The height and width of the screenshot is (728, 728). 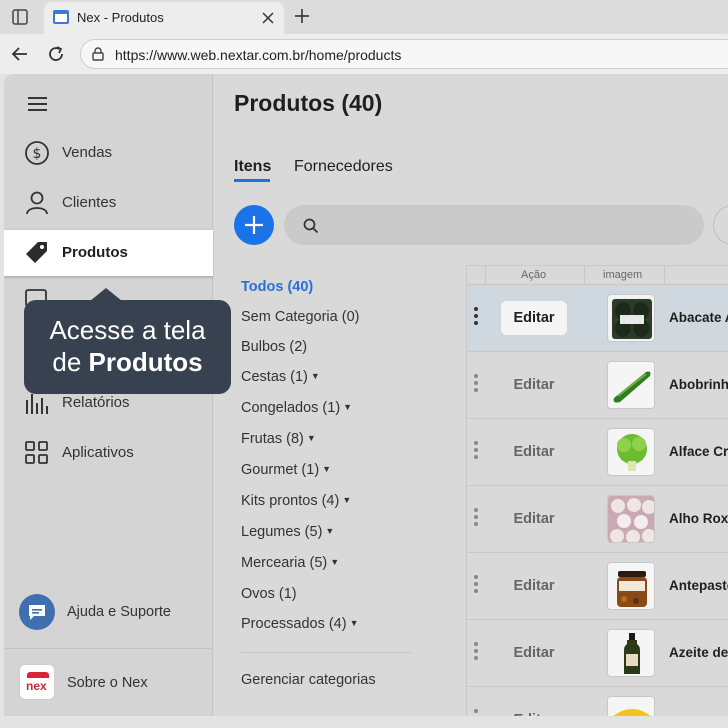 I want to click on category-label: Gourmet (1), so click(x=280, y=470).